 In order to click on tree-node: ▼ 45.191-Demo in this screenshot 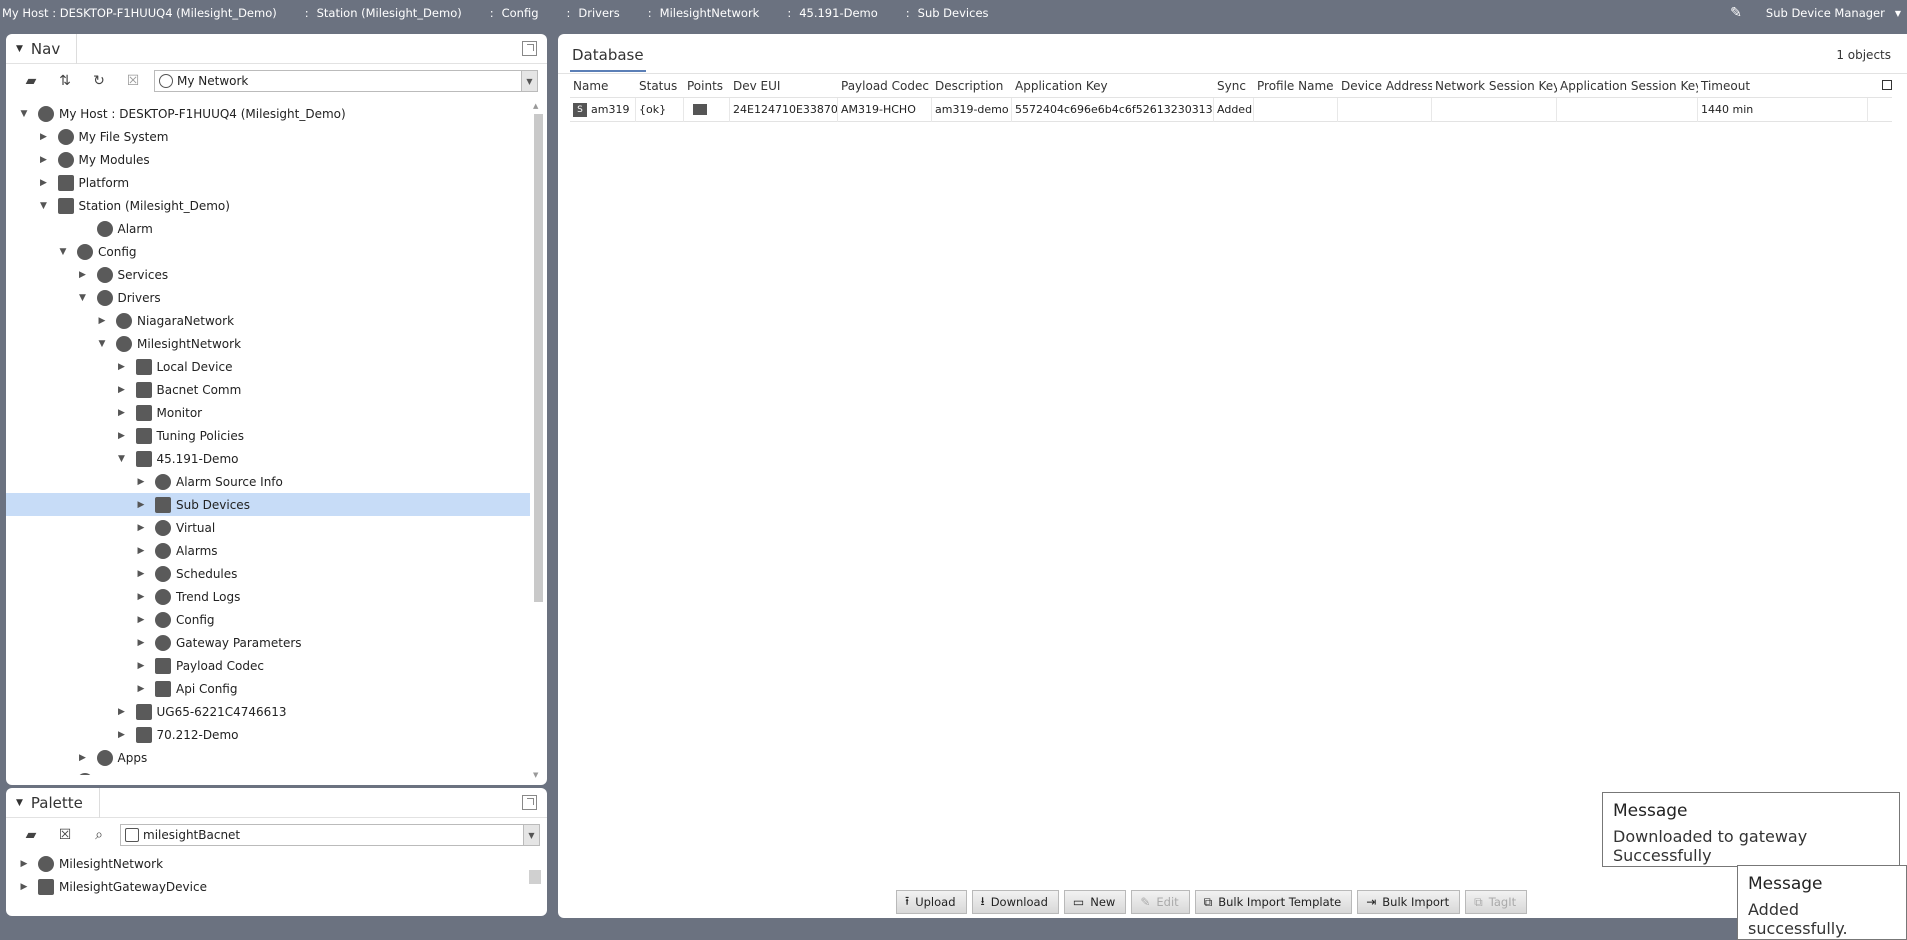, I will do `click(268, 458)`.